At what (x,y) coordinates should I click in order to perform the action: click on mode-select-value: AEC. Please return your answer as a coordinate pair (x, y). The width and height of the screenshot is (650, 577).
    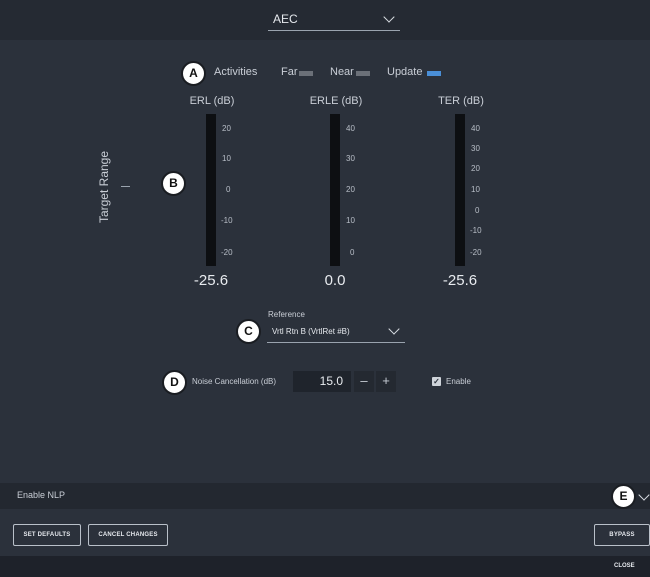
    Looking at the image, I should click on (285, 19).